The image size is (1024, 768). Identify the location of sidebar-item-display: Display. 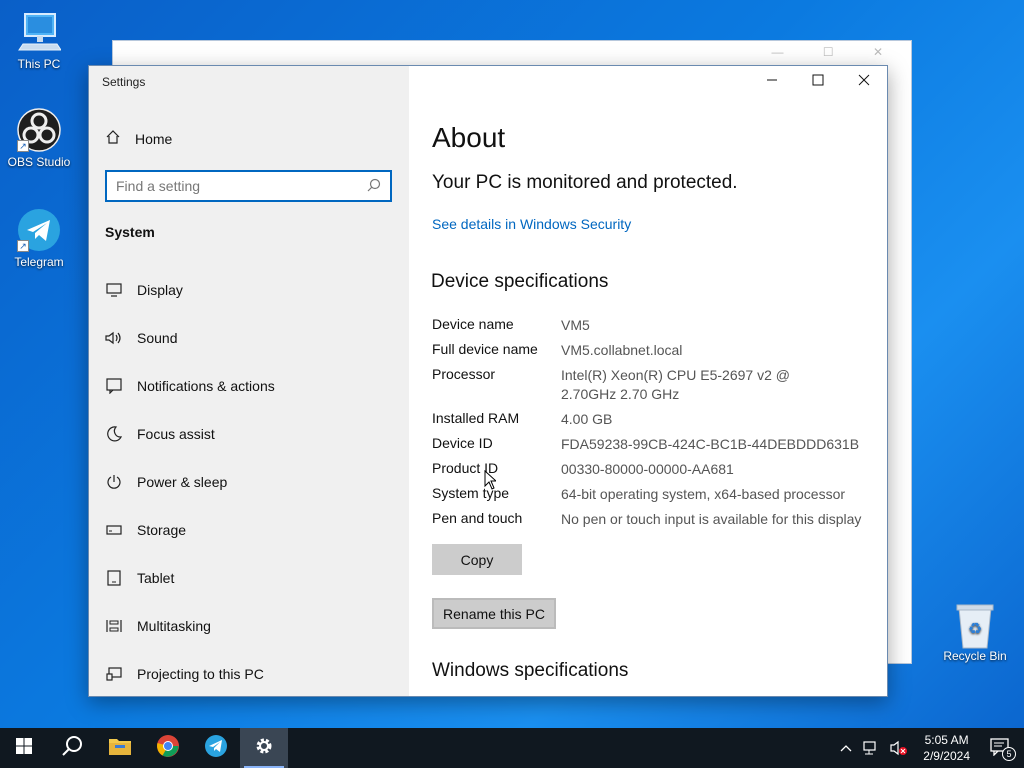
(249, 290).